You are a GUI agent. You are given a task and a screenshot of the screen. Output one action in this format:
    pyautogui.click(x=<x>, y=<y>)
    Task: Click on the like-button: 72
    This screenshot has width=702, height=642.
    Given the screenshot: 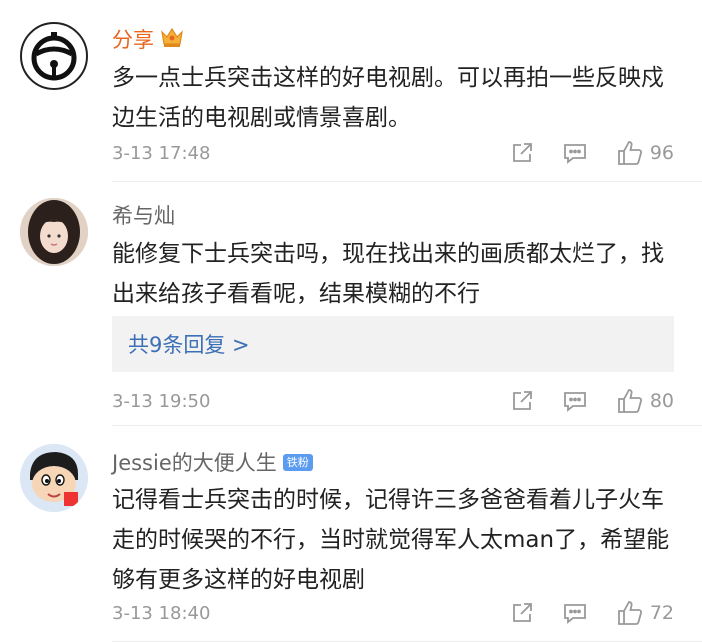 What is the action you would take?
    pyautogui.click(x=645, y=613)
    